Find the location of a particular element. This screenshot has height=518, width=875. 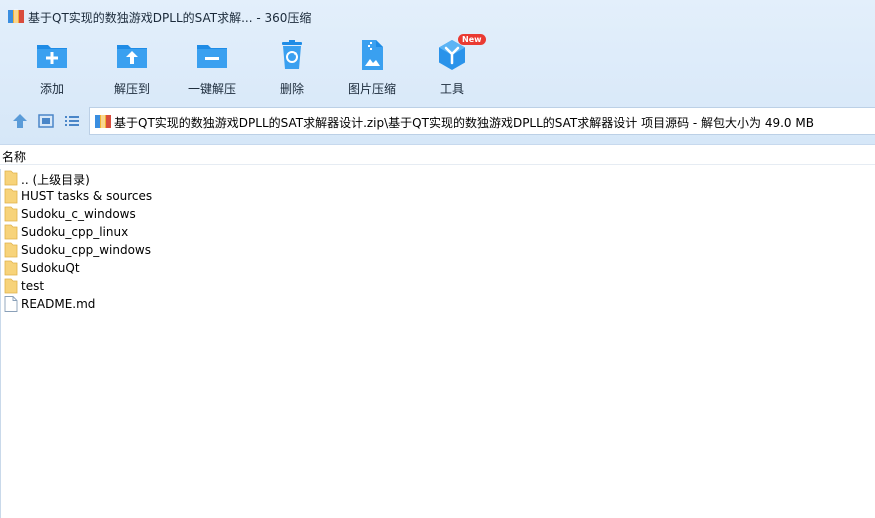

item-name: Sudoku_cpp_windows is located at coordinates (86, 250).